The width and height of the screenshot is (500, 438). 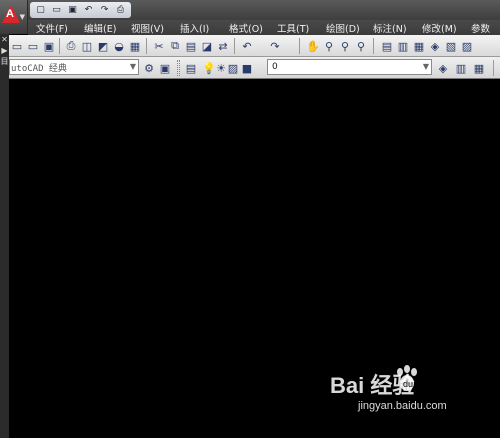 What do you see at coordinates (403, 46) in the screenshot?
I see `design-center-icon: ▥` at bounding box center [403, 46].